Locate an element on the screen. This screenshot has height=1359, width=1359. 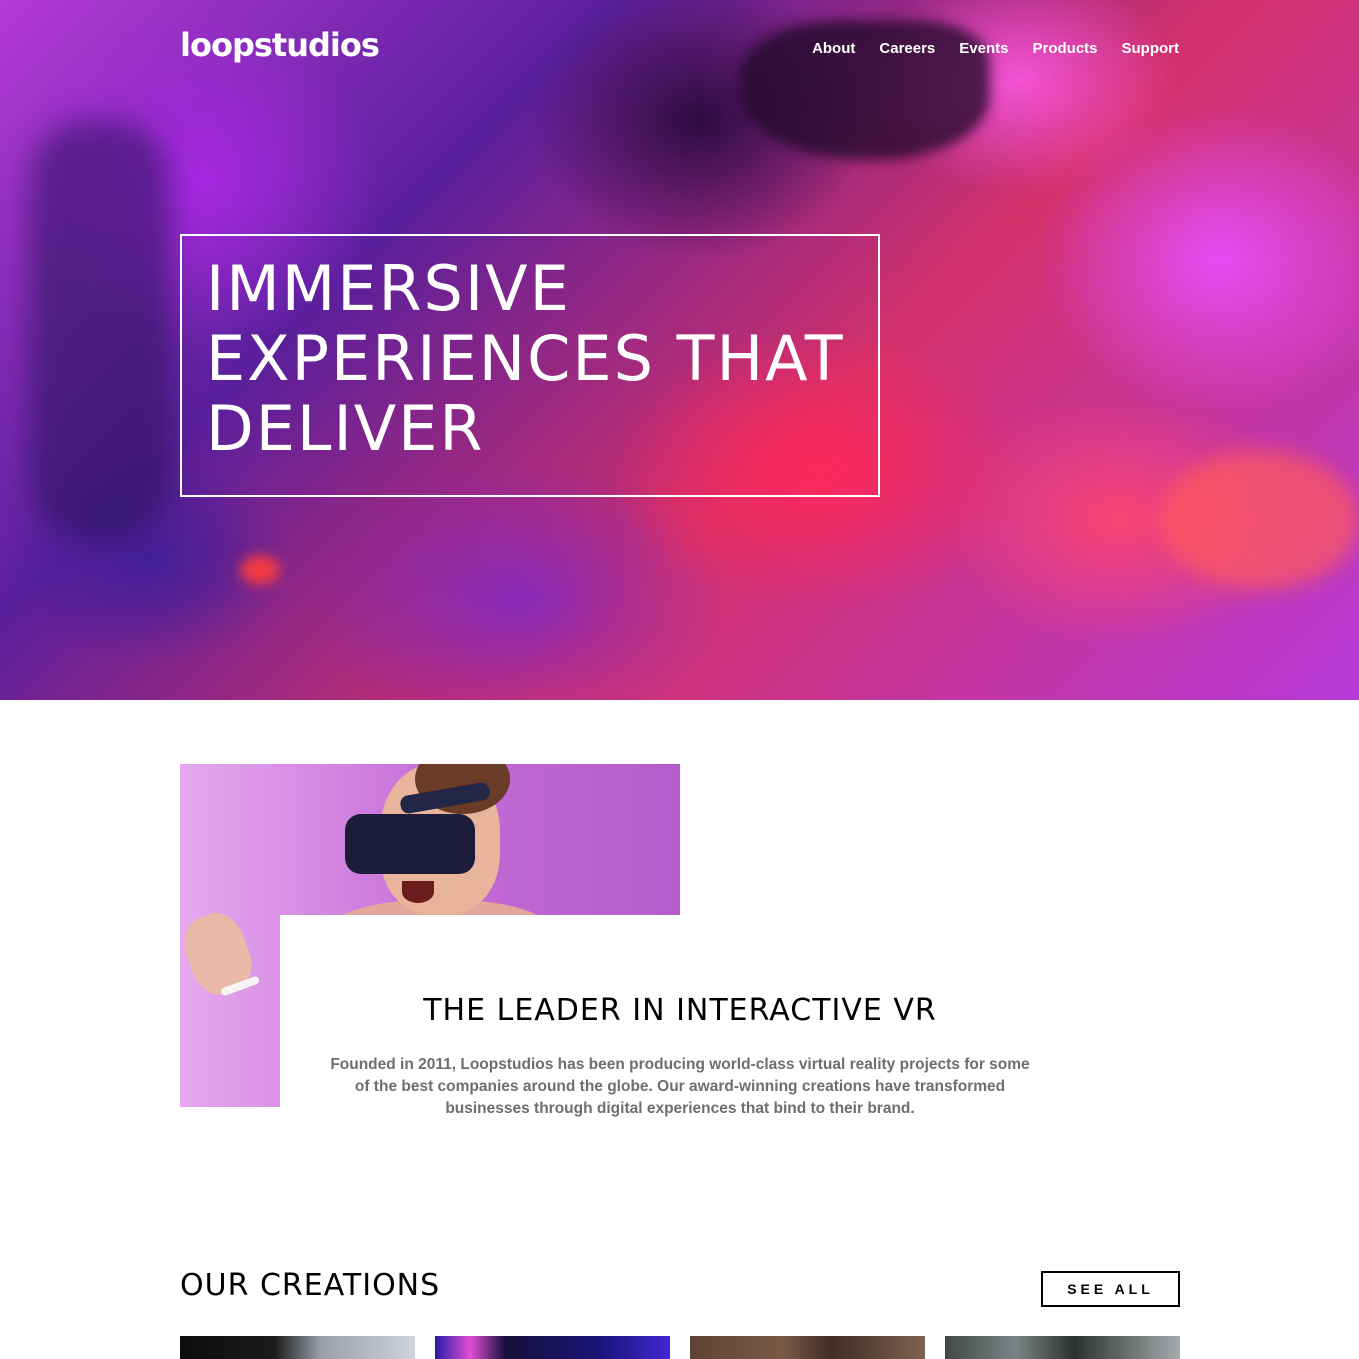
nav-link-careers: Careers is located at coordinates (907, 48).